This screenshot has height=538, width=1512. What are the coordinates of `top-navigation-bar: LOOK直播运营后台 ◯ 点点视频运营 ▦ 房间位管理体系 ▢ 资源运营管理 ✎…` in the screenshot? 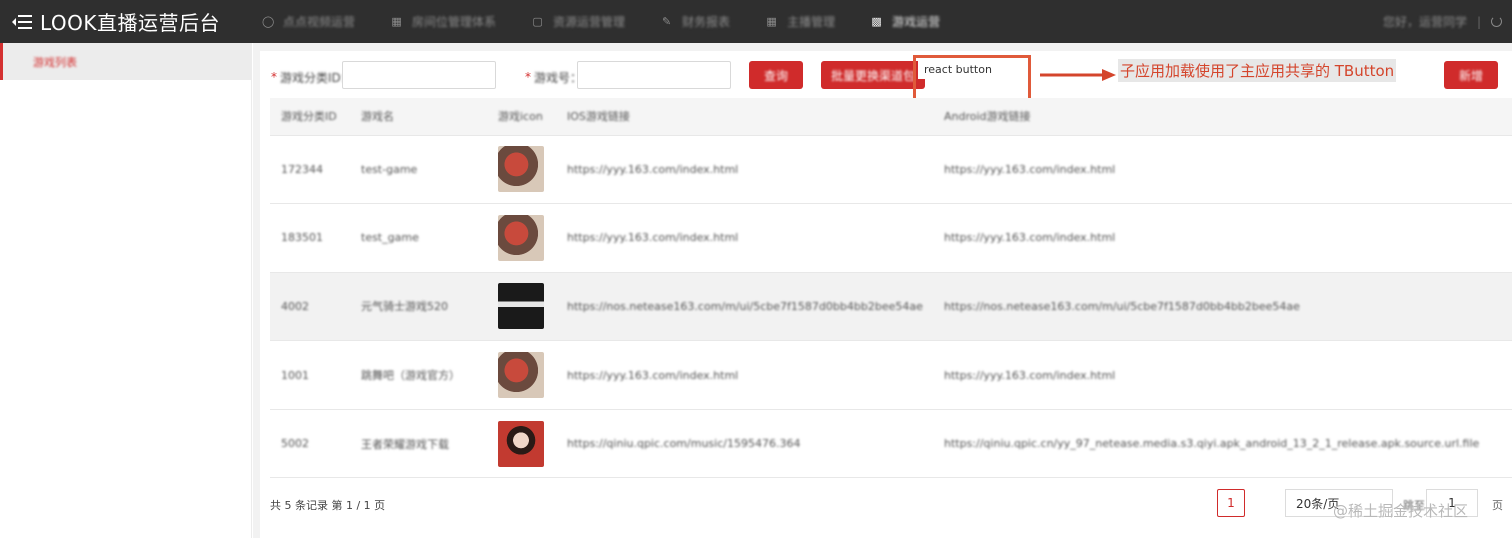 It's located at (756, 21).